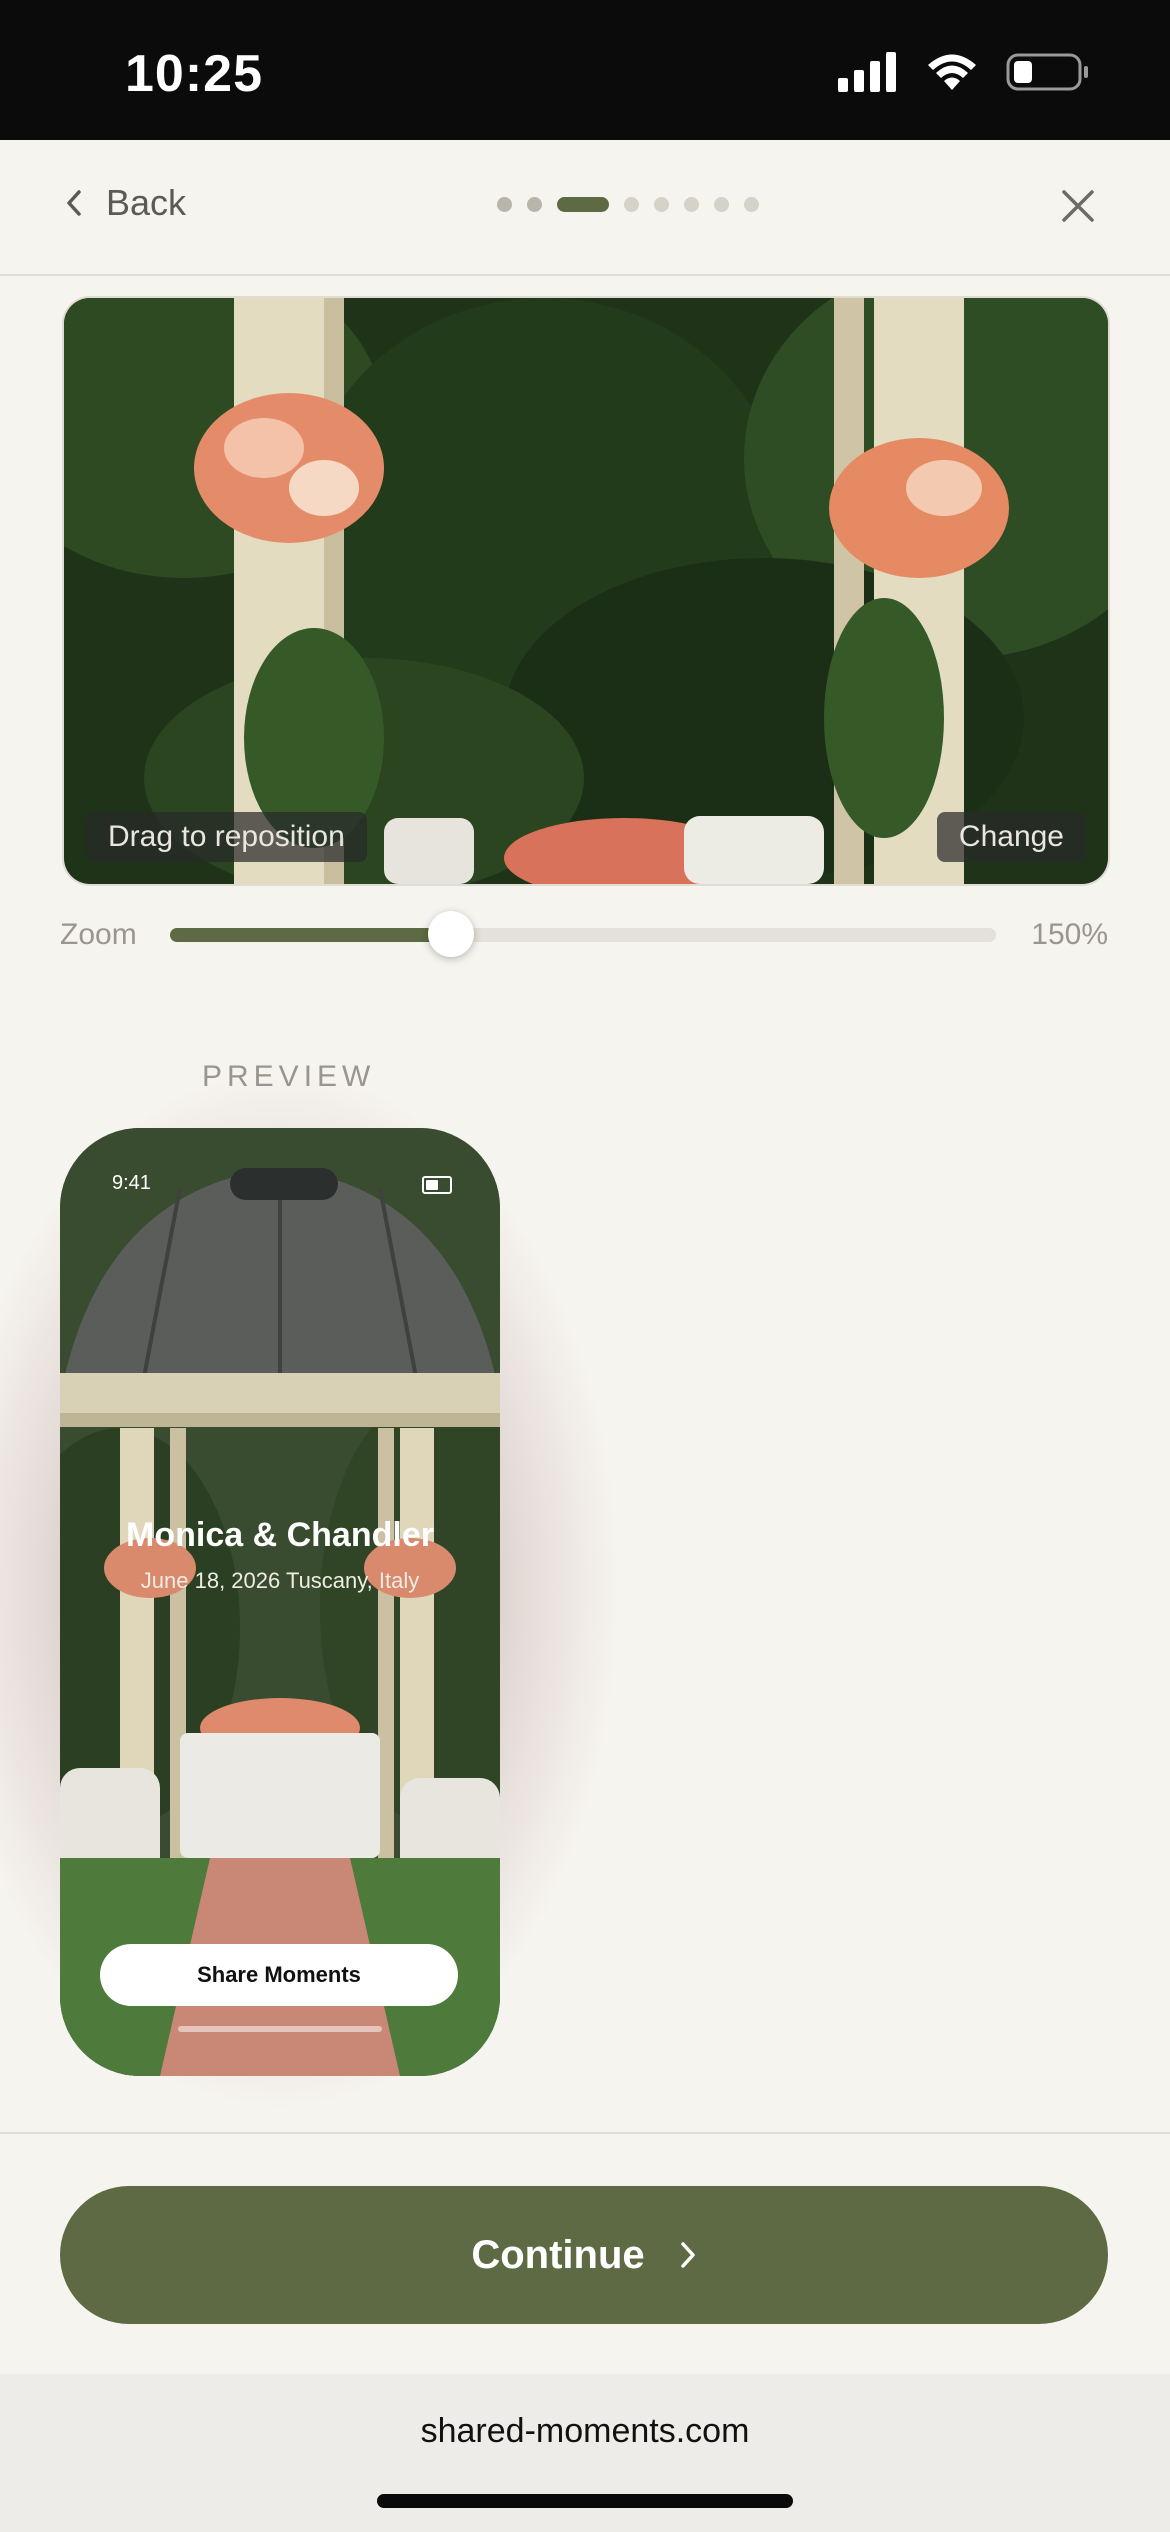 This screenshot has height=2532, width=1170. What do you see at coordinates (194, 74) in the screenshot?
I see `status-time: 10:25` at bounding box center [194, 74].